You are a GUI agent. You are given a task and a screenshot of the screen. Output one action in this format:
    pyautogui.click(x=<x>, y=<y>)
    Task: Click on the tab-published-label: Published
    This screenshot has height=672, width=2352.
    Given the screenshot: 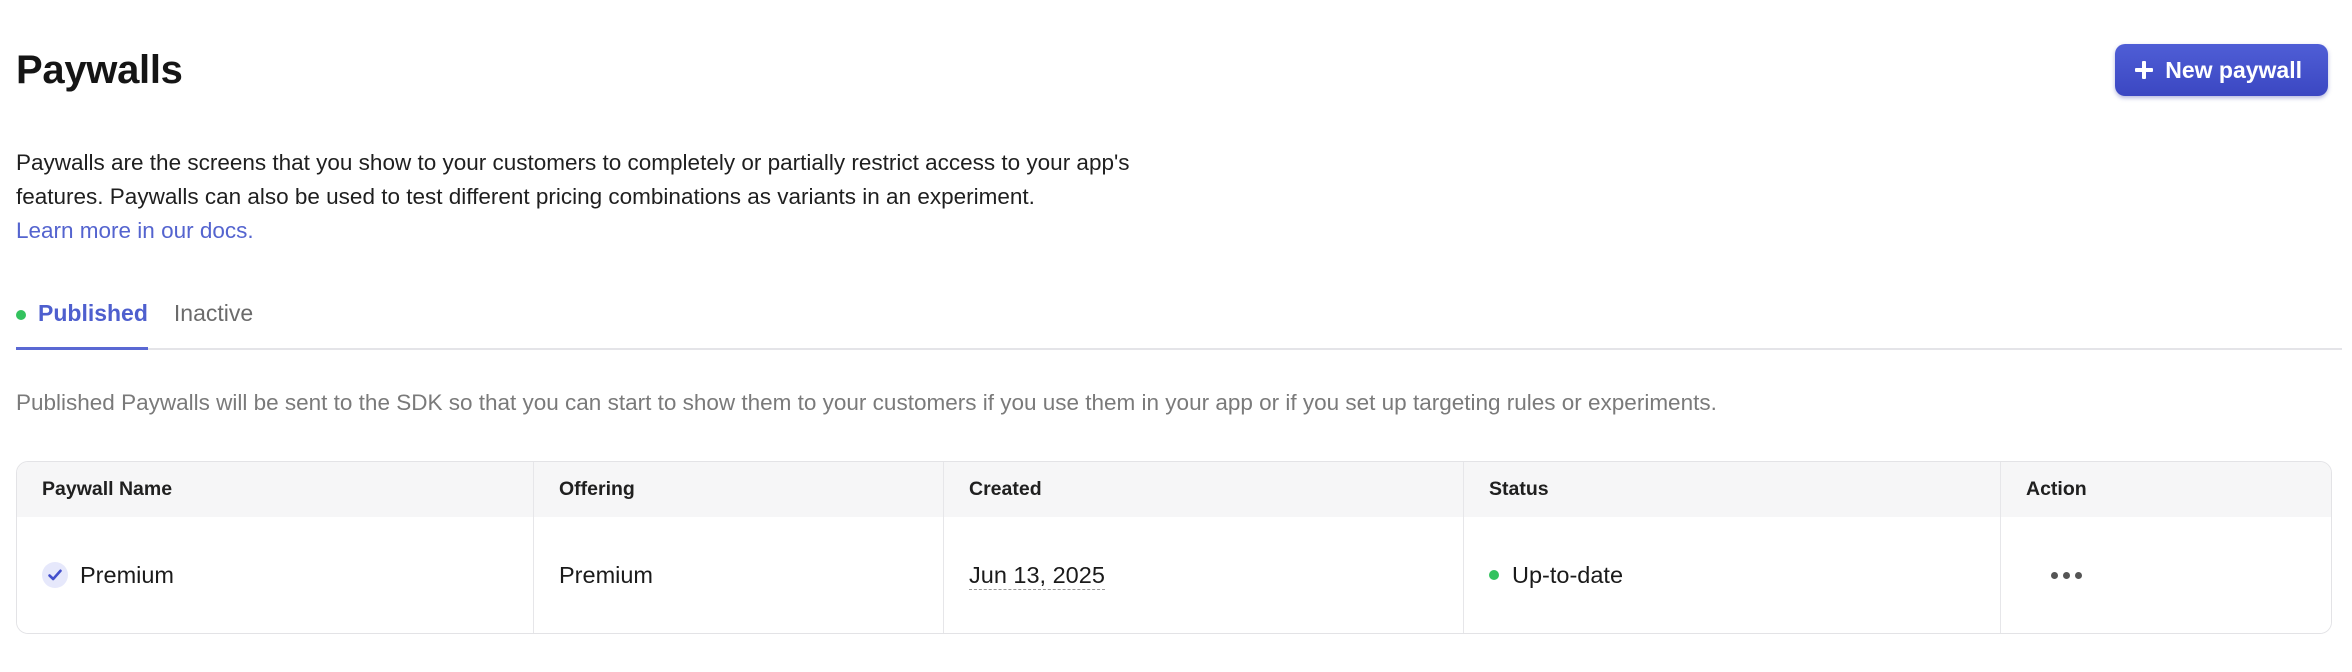 What is the action you would take?
    pyautogui.click(x=93, y=313)
    